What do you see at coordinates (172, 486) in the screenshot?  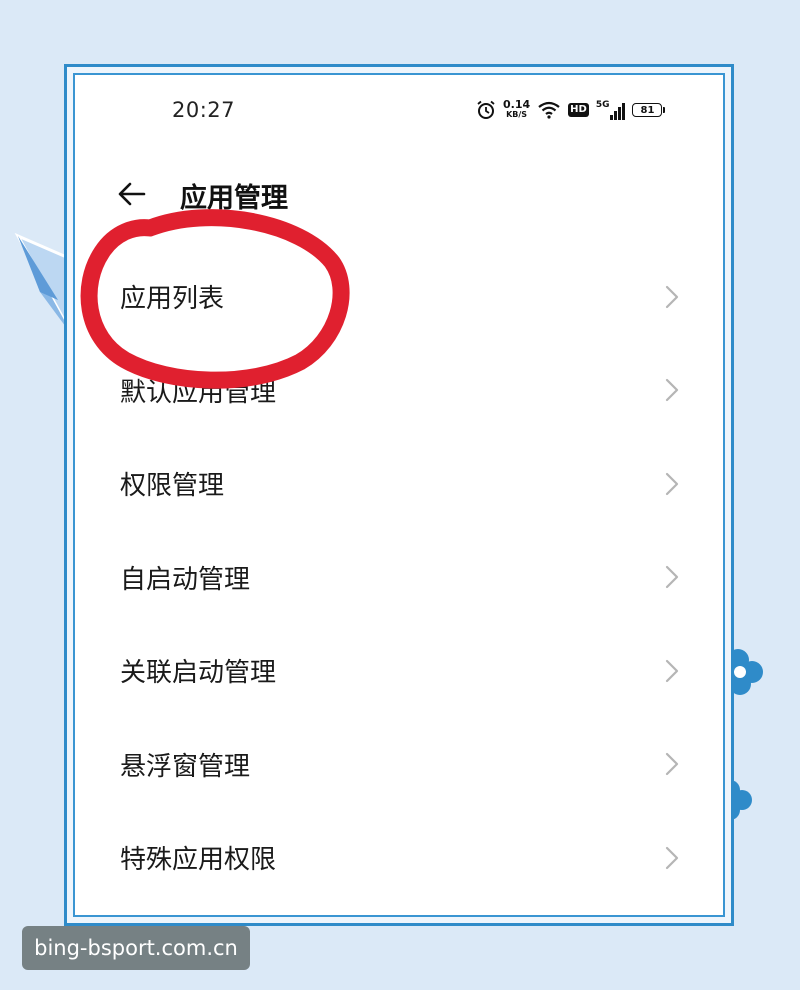 I see `menu-item-label: 权限管理` at bounding box center [172, 486].